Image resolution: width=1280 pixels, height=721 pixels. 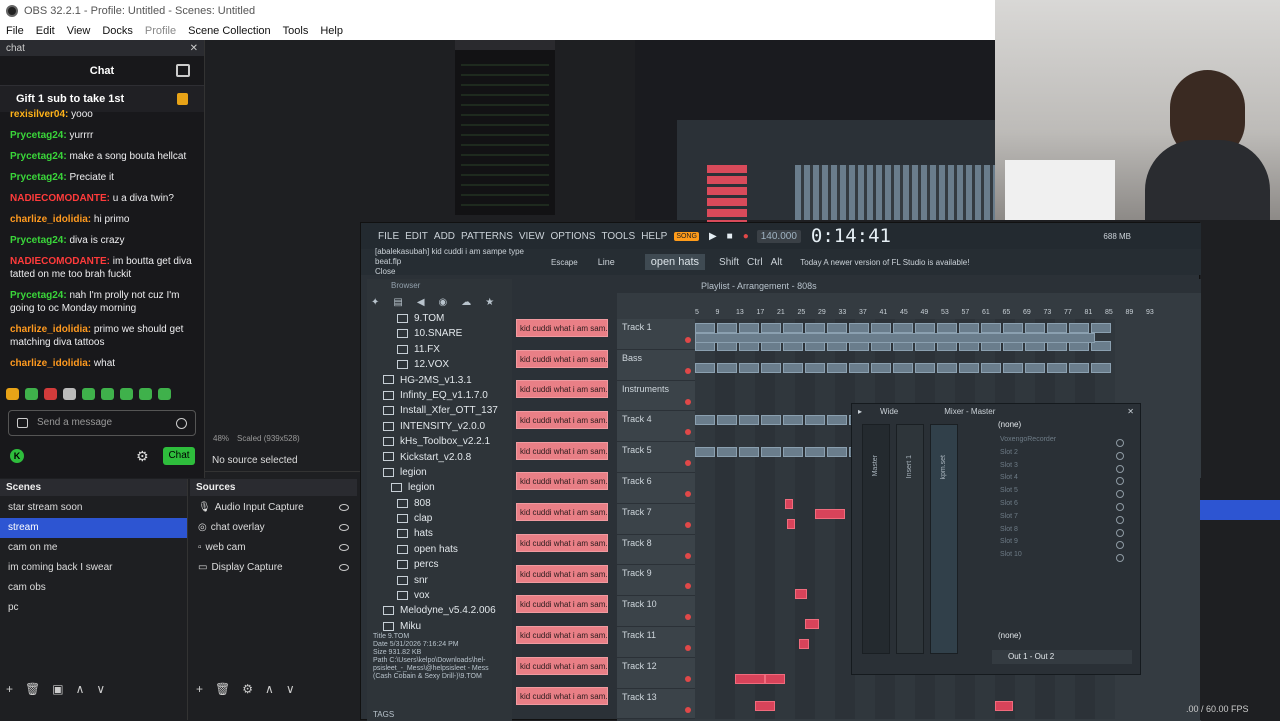 I want to click on scene-item: star stream soon, so click(x=93, y=508).